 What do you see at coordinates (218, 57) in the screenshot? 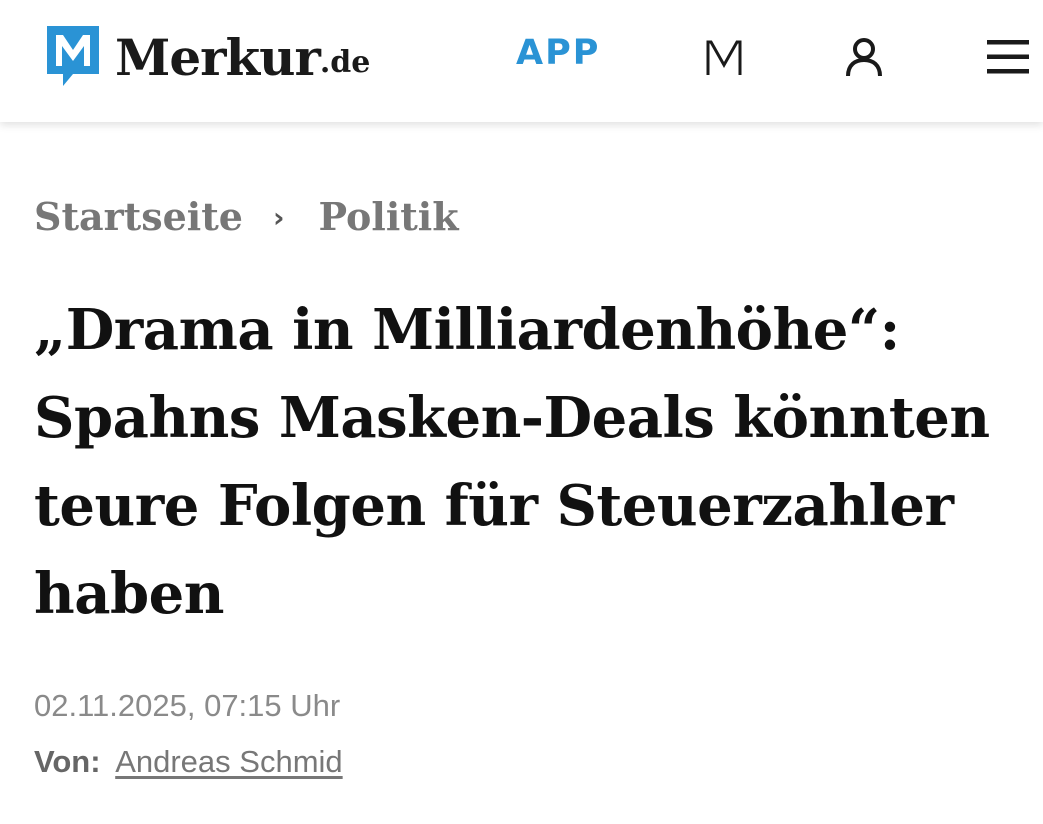
I see `logo-text: Merkur` at bounding box center [218, 57].